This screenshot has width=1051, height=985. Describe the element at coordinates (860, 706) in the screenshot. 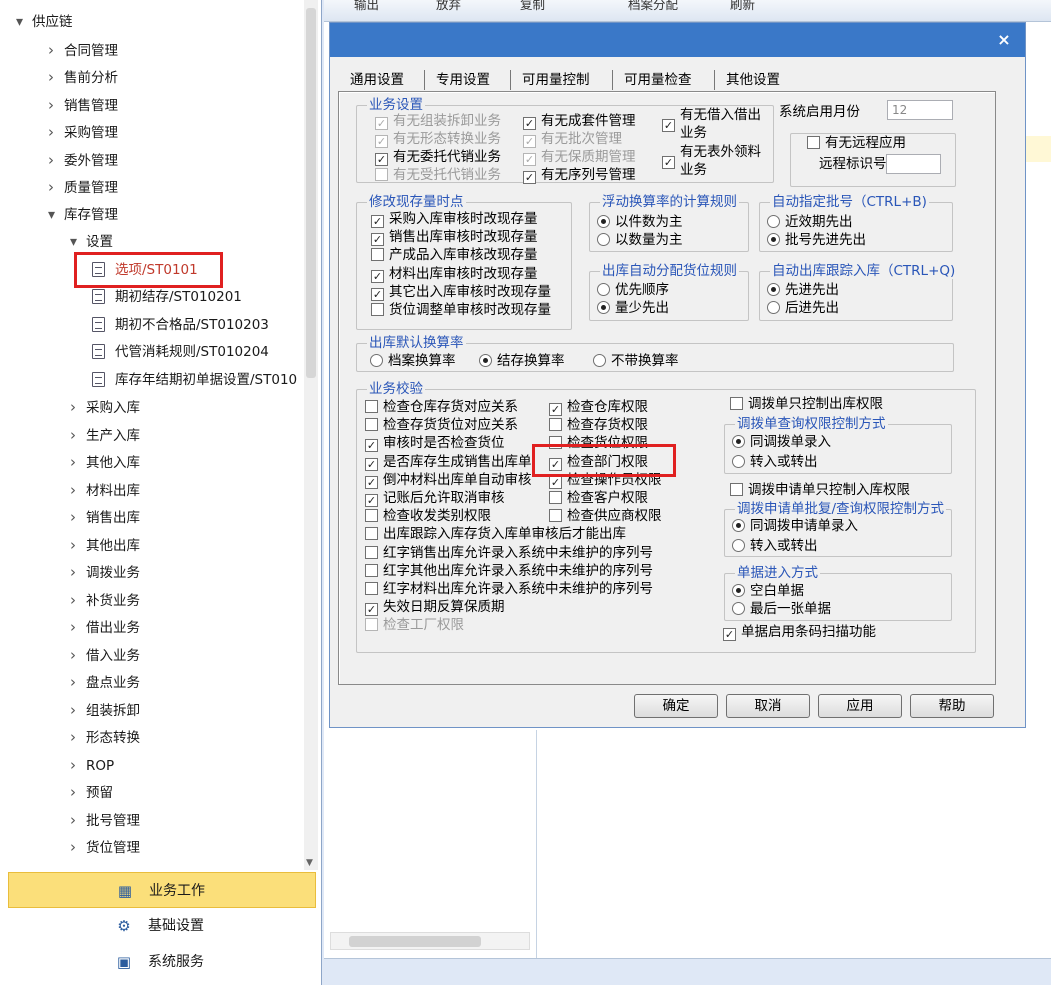

I see `apply-button: 应用` at that location.